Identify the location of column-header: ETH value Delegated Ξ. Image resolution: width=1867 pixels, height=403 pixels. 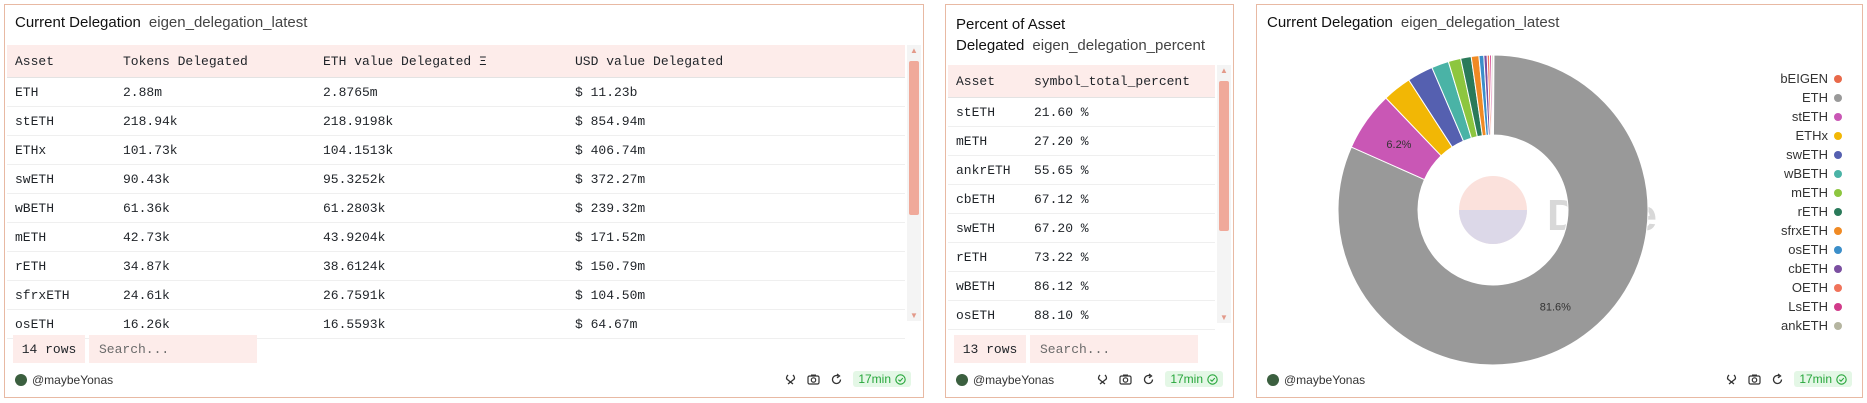
(441, 61).